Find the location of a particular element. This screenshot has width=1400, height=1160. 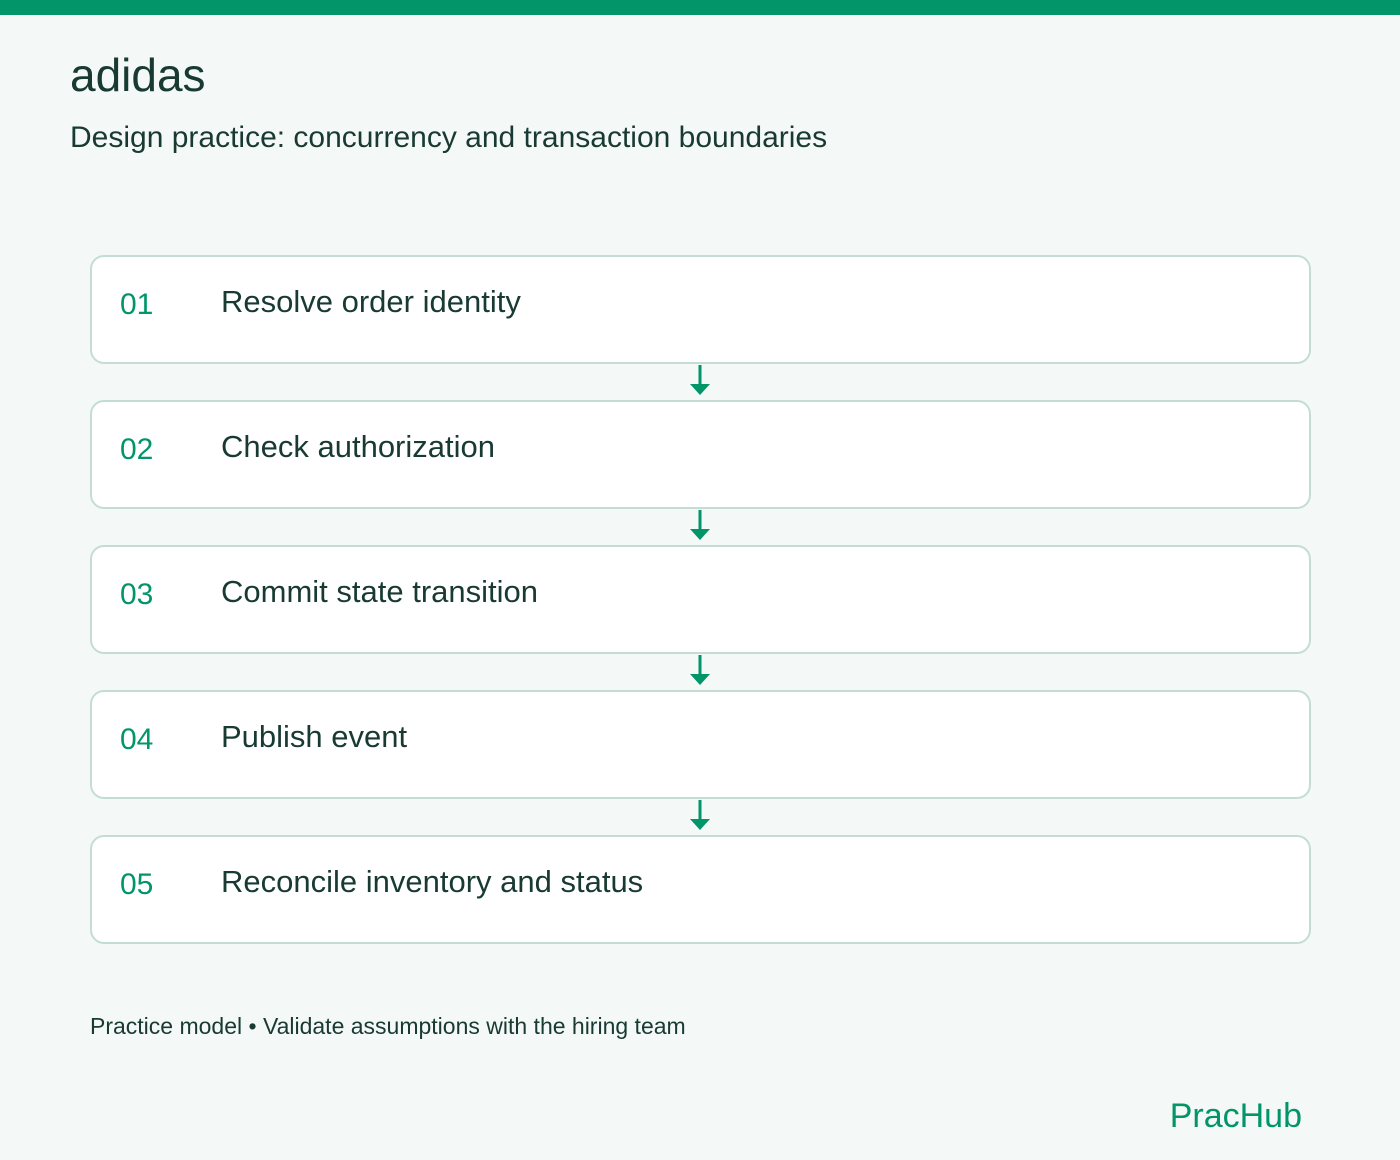

step-number: 05 is located at coordinates (137, 884).